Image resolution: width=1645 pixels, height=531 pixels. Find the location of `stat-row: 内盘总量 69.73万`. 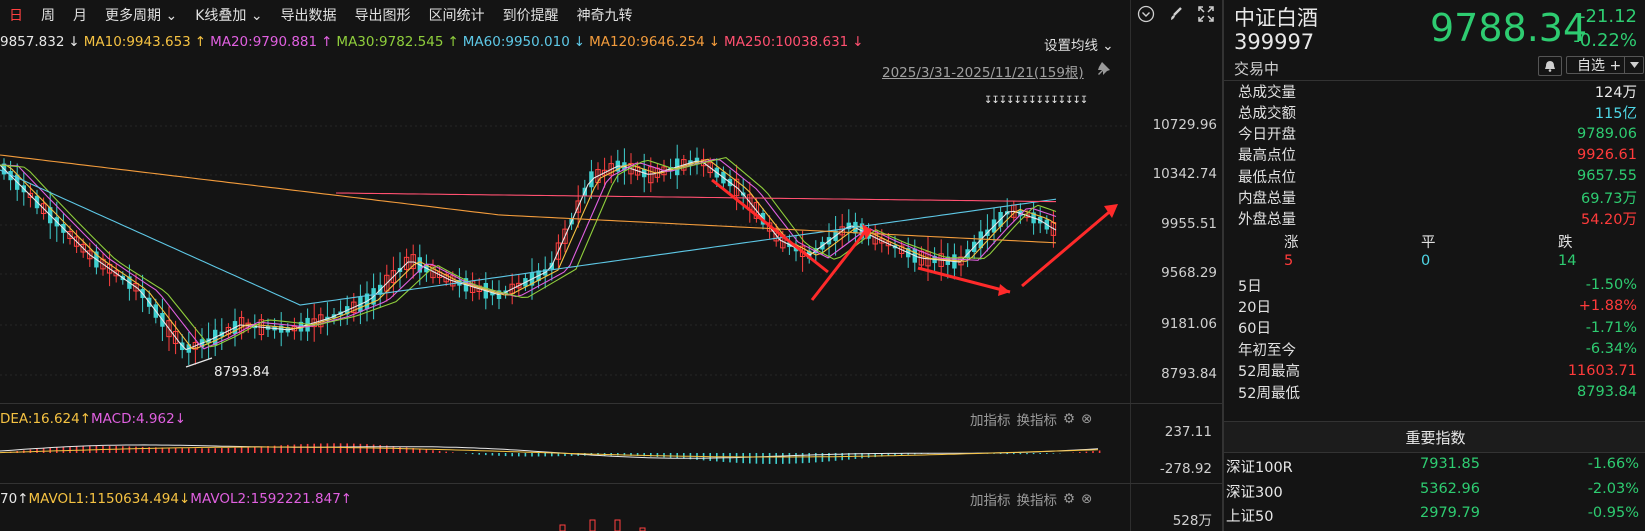

stat-row: 内盘总量 69.73万 is located at coordinates (1437, 198).